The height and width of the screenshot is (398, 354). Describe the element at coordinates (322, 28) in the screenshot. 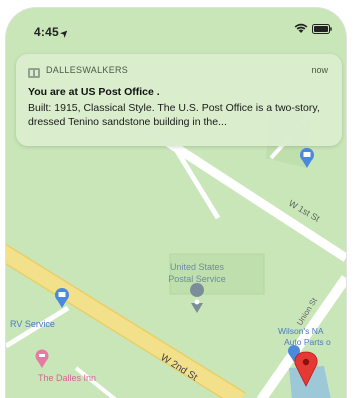

I see `battery-icon` at that location.